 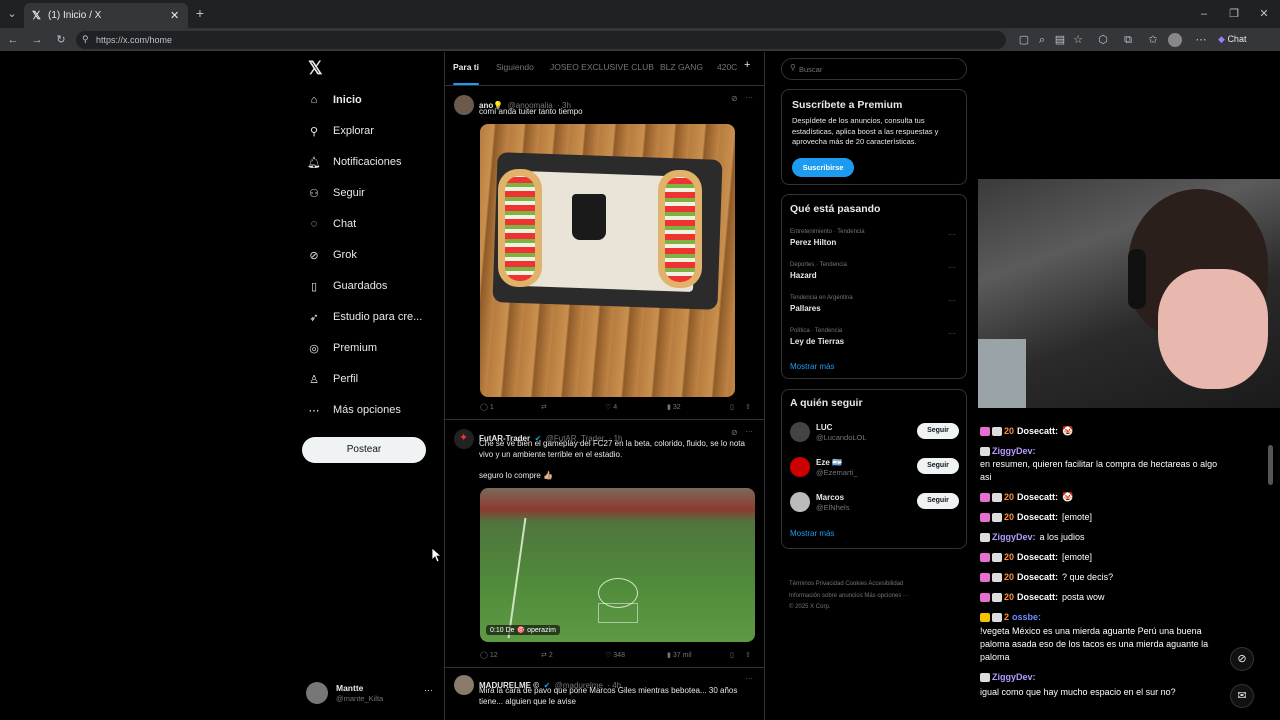 What do you see at coordinates (1242, 696) in the screenshot?
I see `messages-float-icon: ✉` at bounding box center [1242, 696].